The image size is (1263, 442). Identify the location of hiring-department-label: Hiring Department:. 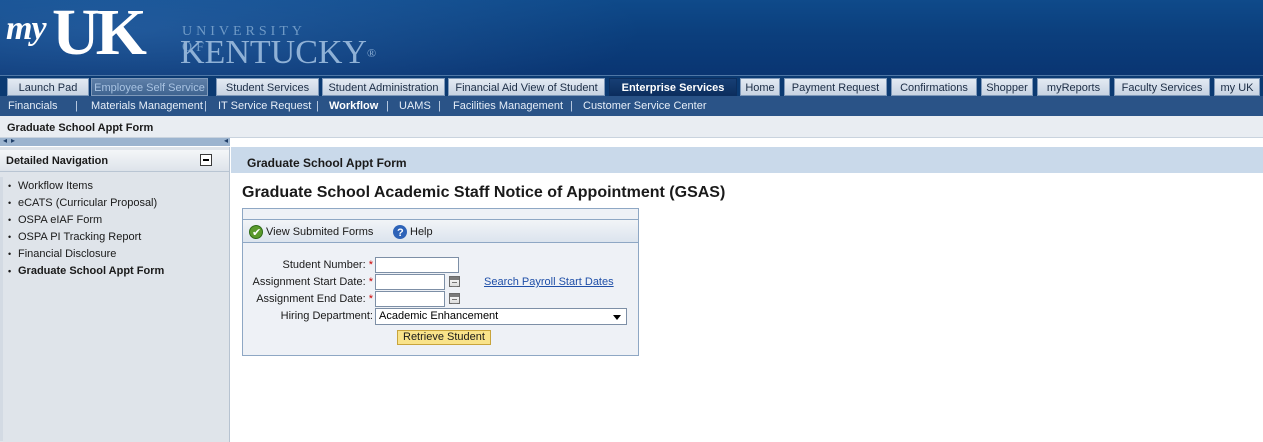
(326, 316).